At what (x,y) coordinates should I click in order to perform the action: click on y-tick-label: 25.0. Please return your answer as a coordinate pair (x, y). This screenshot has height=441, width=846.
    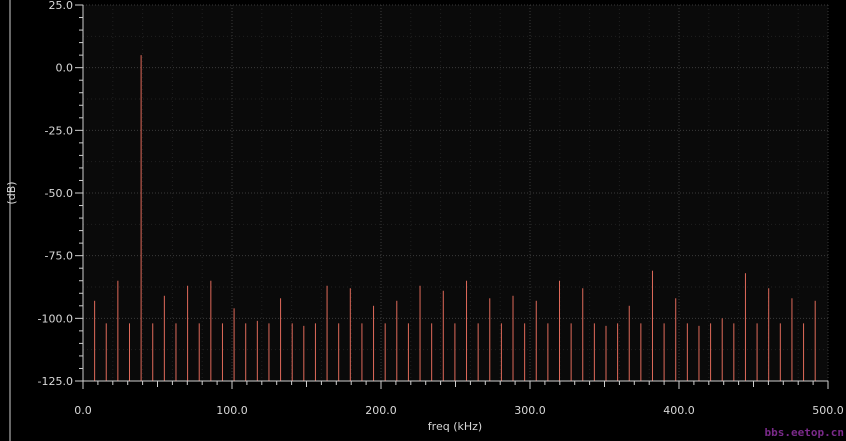
    Looking at the image, I should click on (61, 6).